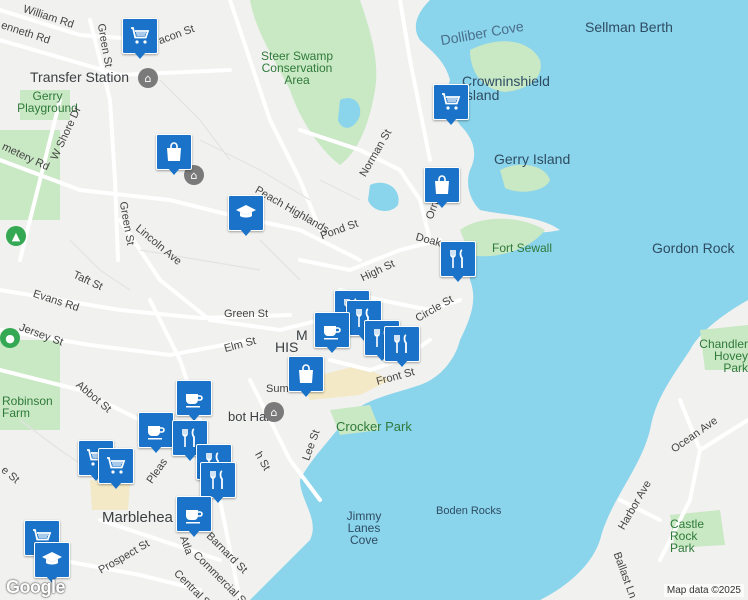 The width and height of the screenshot is (748, 600). Describe the element at coordinates (629, 27) in the screenshot. I see `water-label: Sellman Berth` at that location.